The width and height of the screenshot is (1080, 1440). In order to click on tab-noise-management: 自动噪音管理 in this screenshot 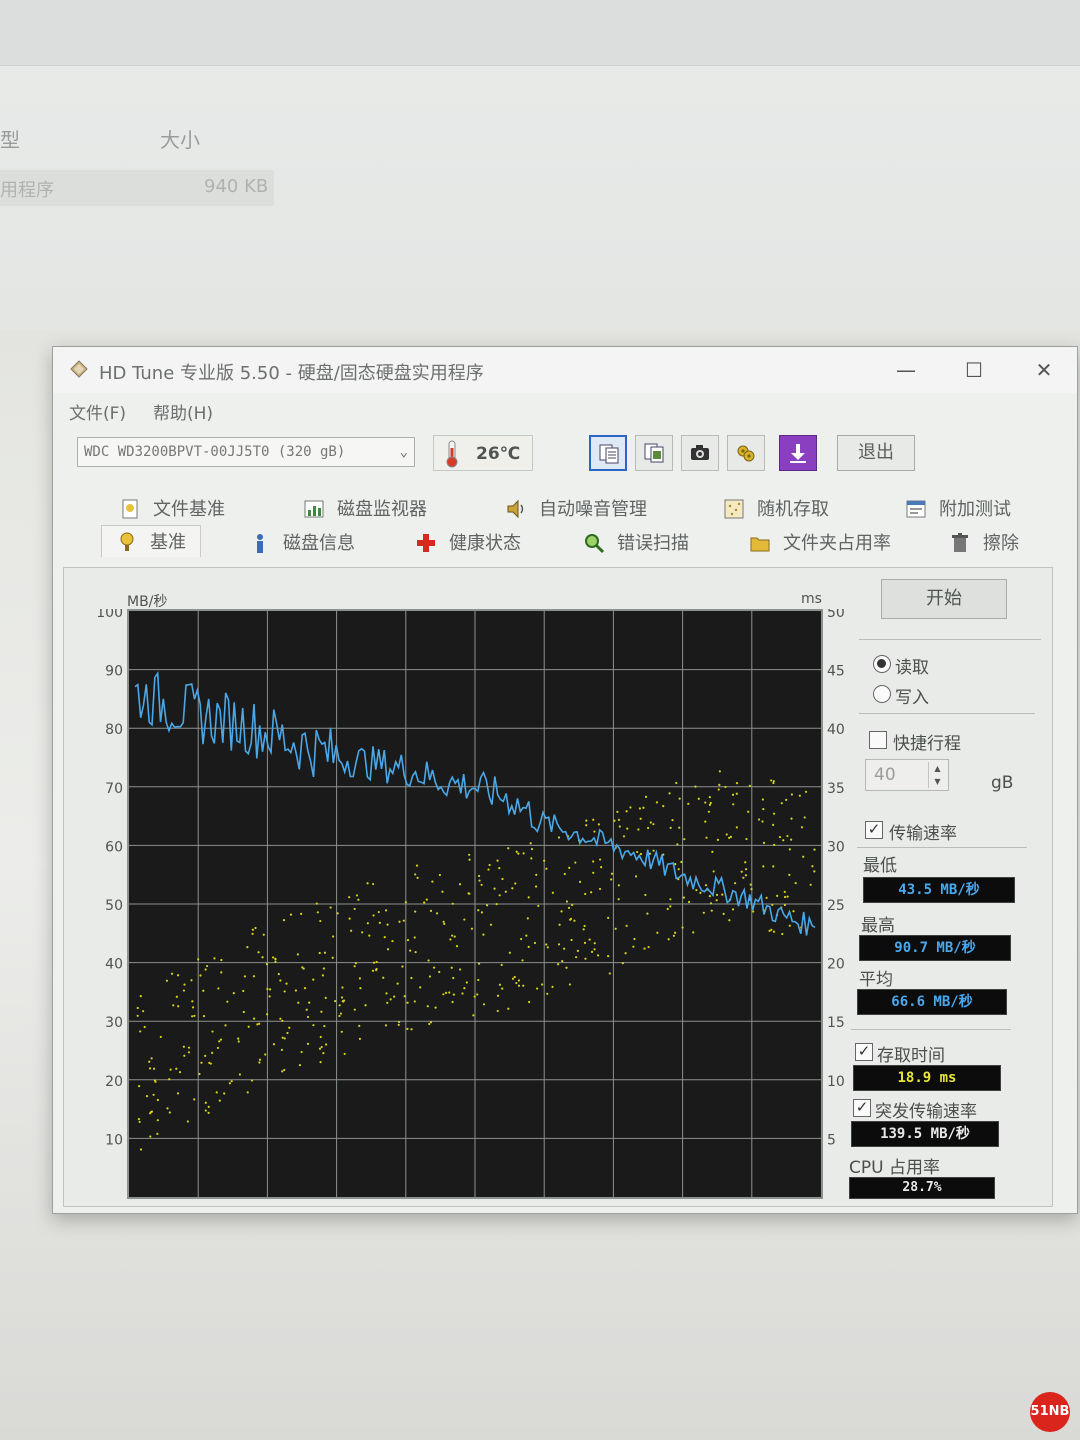, I will do `click(576, 511)`.